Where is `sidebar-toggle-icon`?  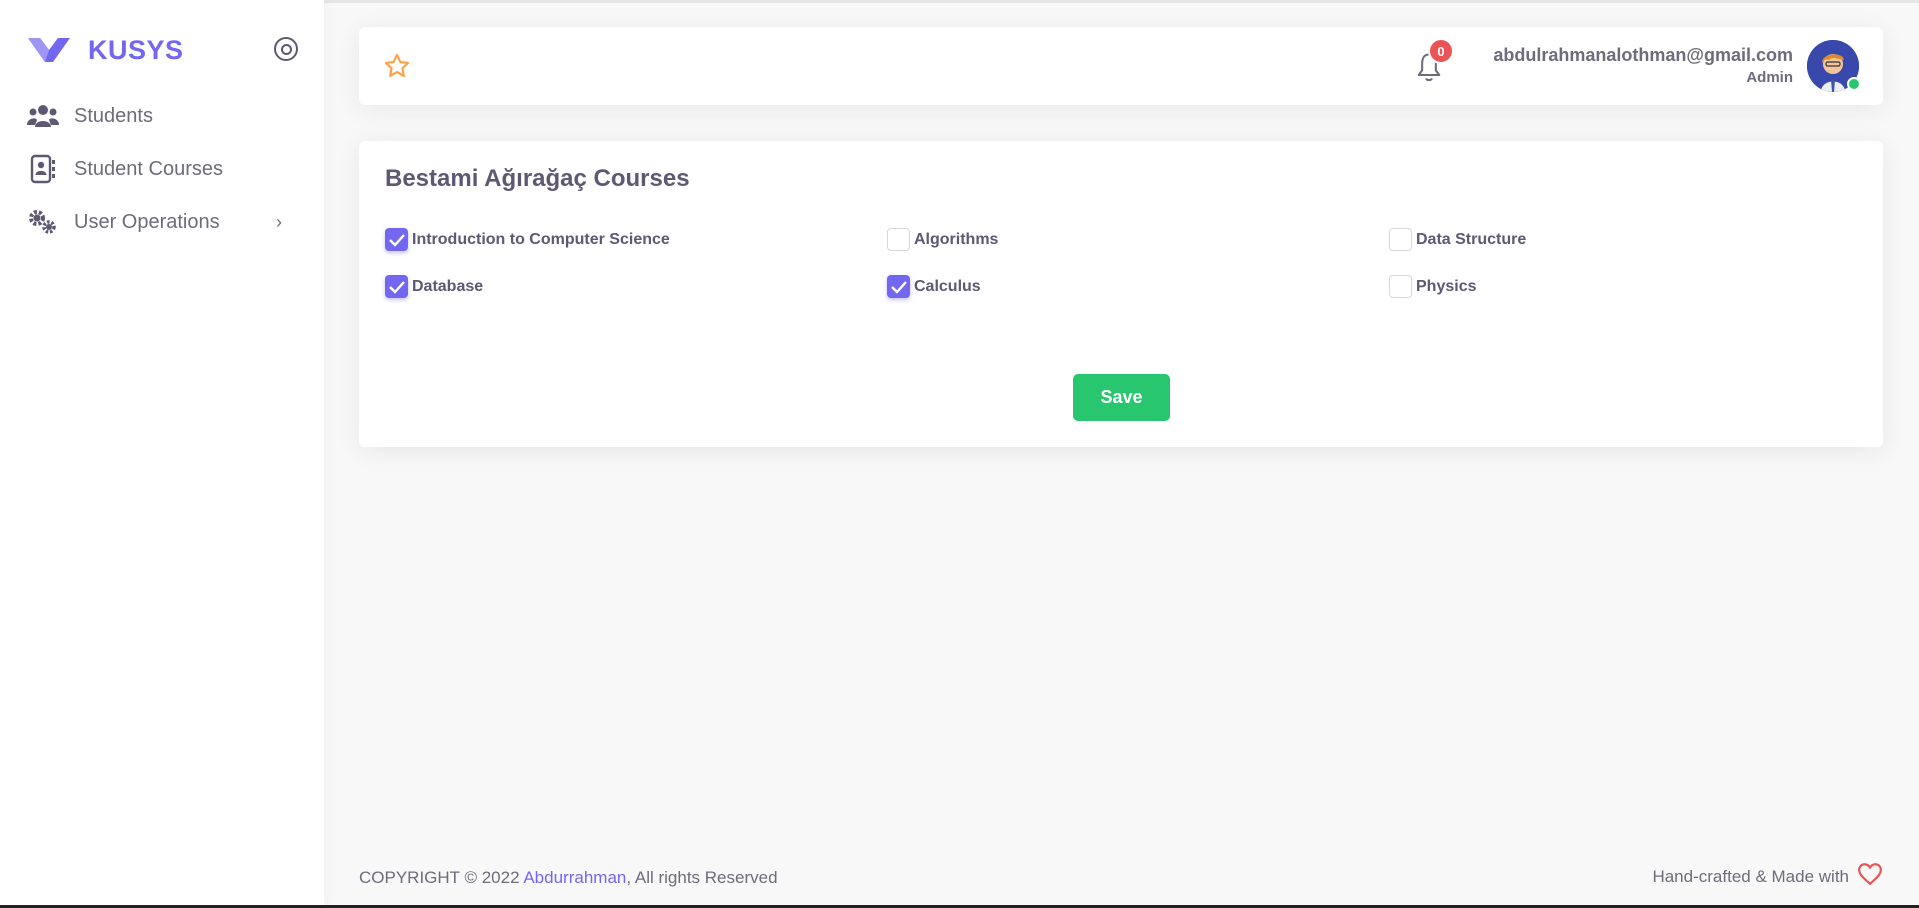
sidebar-toggle-icon is located at coordinates (286, 49).